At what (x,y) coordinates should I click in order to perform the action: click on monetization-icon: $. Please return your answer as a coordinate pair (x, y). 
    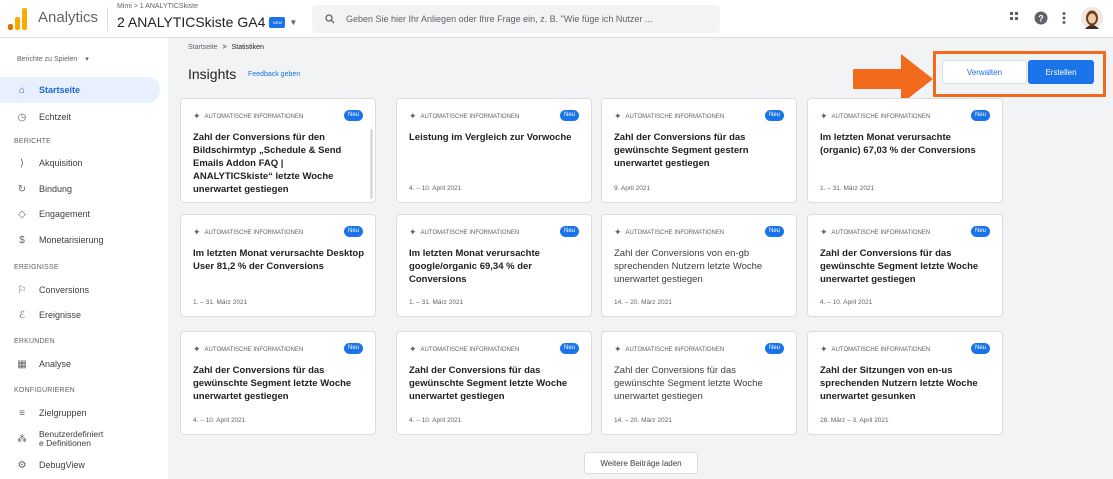
    Looking at the image, I should click on (22, 240).